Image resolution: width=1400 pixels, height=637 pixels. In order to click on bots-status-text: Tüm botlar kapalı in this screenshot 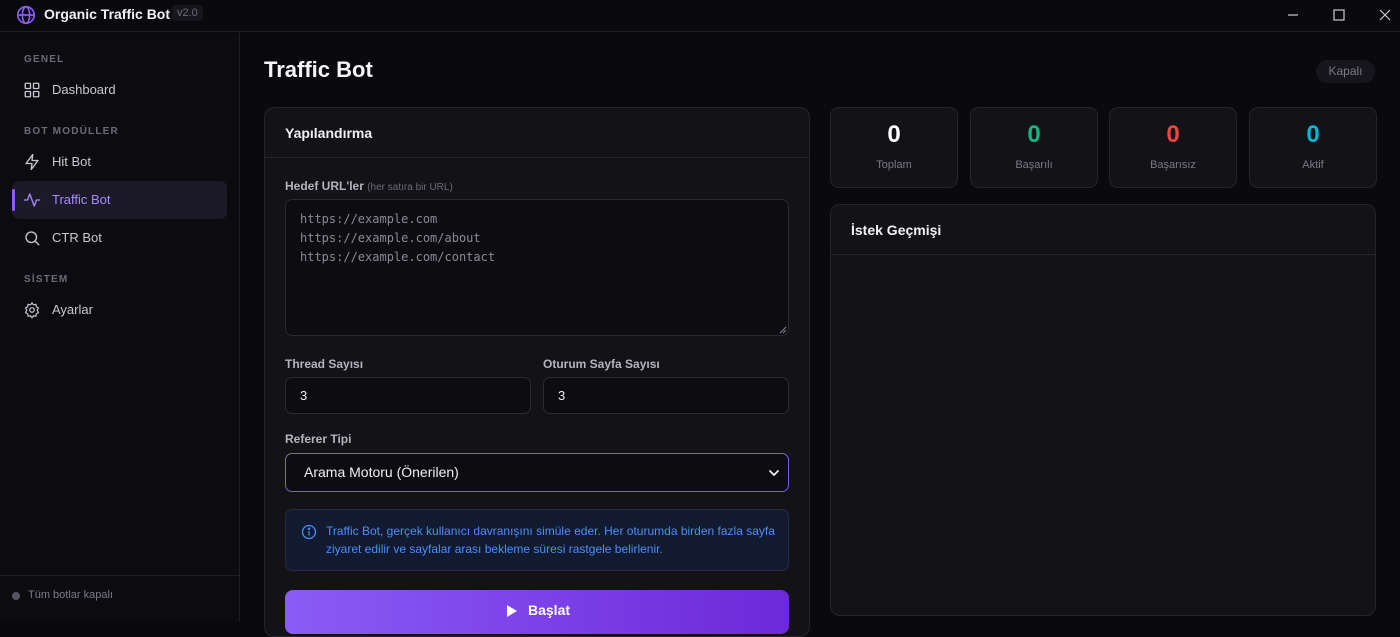, I will do `click(70, 595)`.